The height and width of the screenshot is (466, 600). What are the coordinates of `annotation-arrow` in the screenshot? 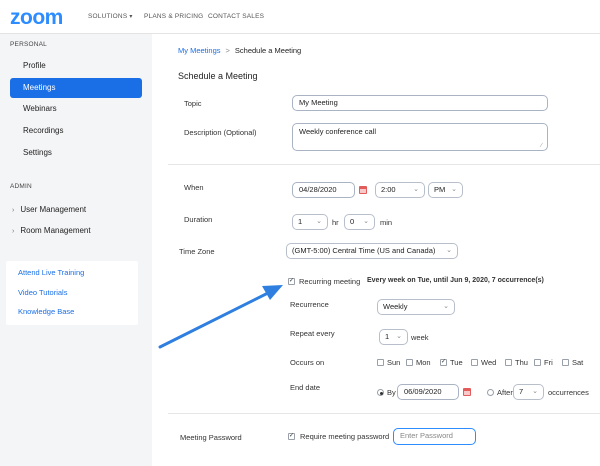 It's located at (220, 317).